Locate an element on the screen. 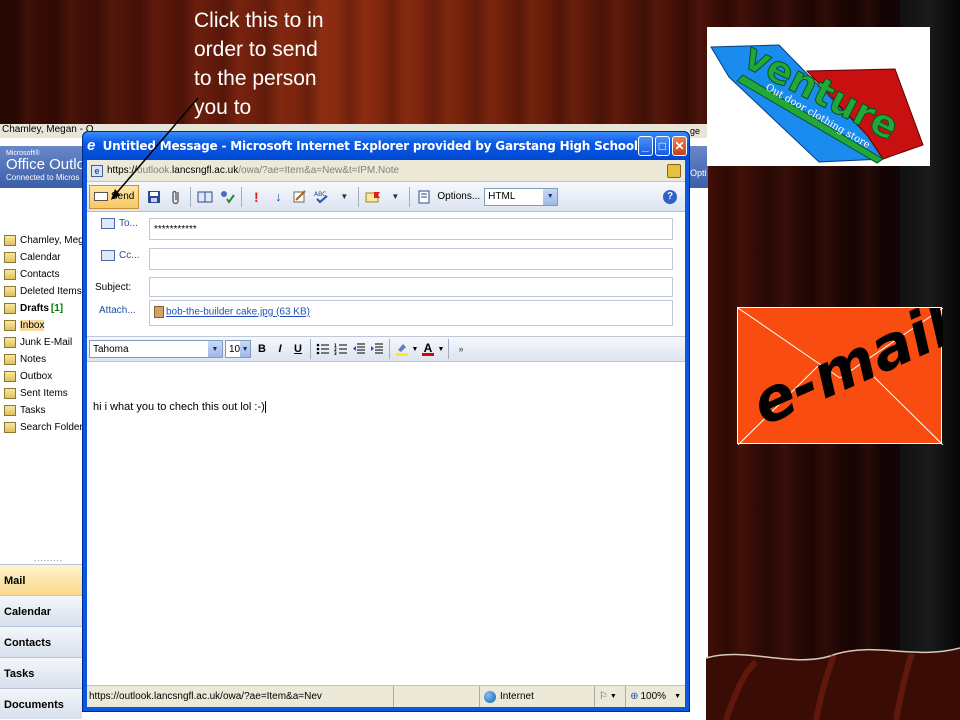 The width and height of the screenshot is (960, 720). to-field: *********** is located at coordinates (411, 229).